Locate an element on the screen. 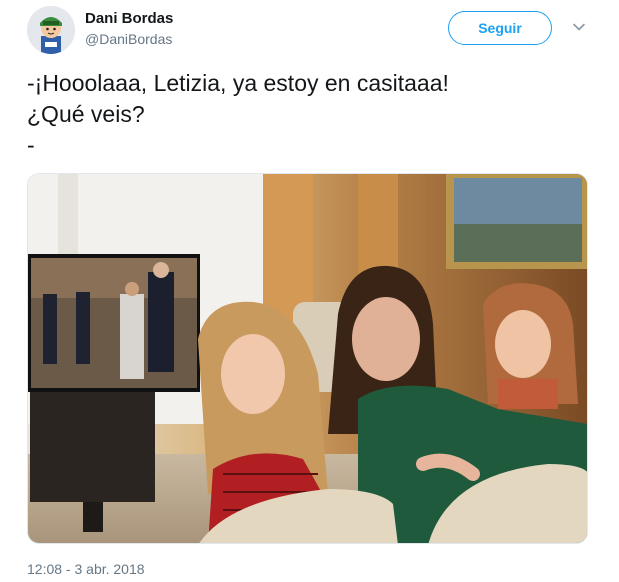  user-handle: @DaniBordas is located at coordinates (129, 39).